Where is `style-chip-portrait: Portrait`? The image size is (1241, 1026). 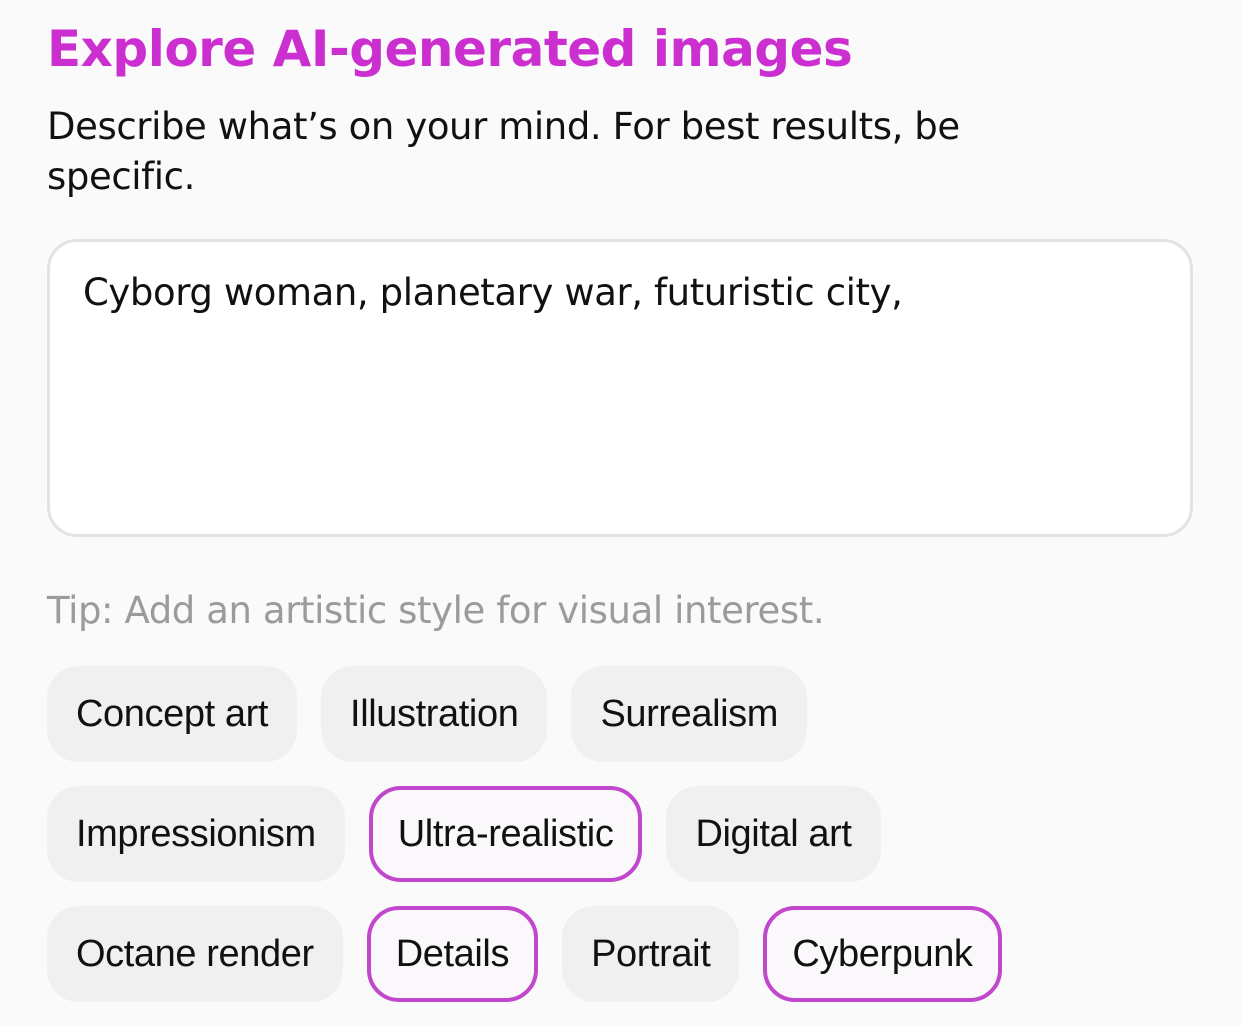
style-chip-portrait: Portrait is located at coordinates (651, 954).